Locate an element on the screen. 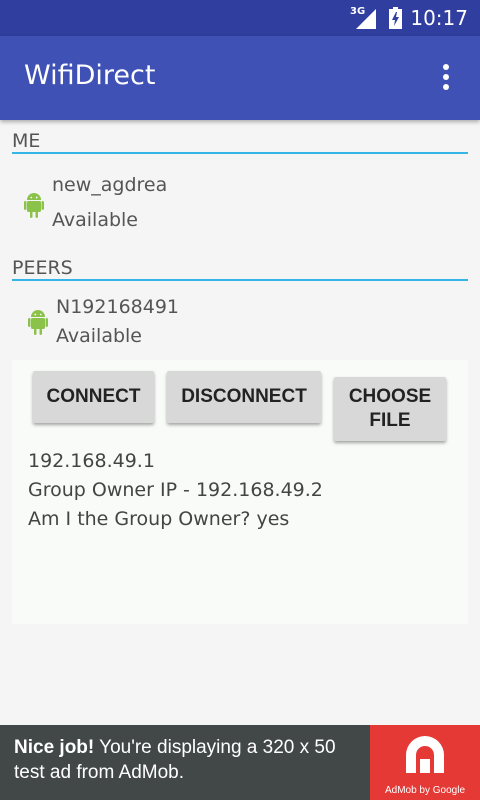  me-section-header: ME is located at coordinates (240, 142).